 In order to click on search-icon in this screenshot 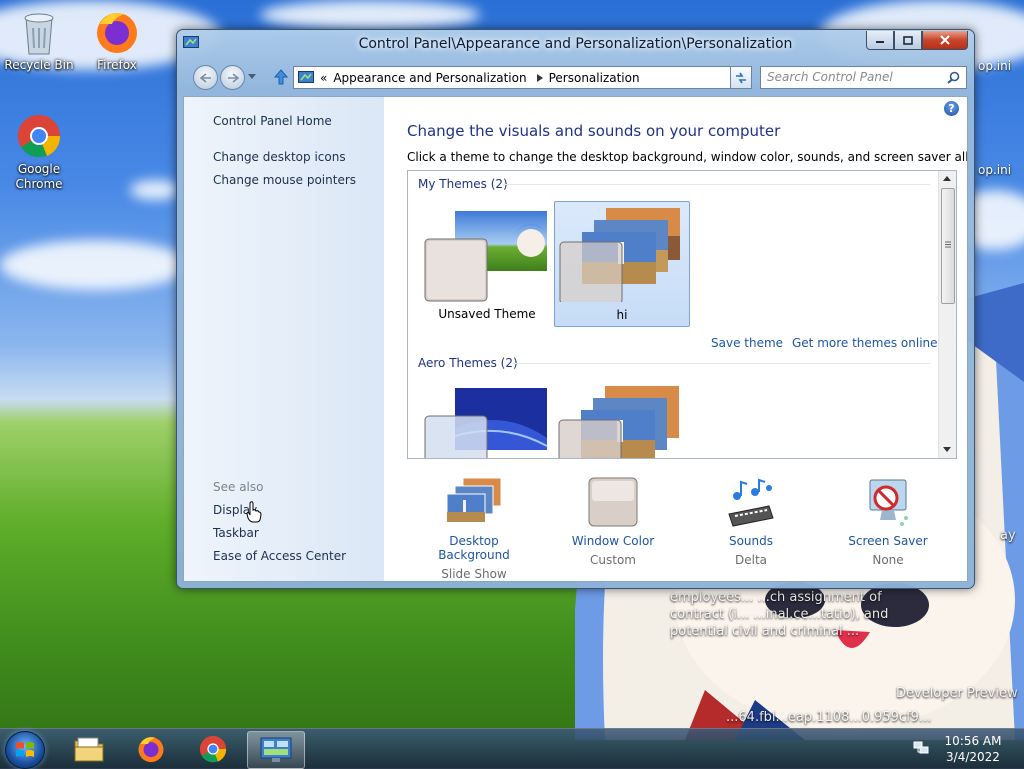, I will do `click(953, 77)`.